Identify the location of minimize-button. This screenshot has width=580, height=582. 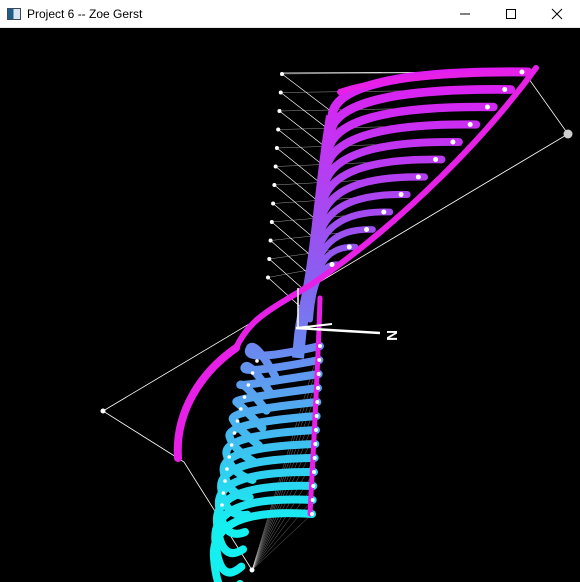
(465, 14).